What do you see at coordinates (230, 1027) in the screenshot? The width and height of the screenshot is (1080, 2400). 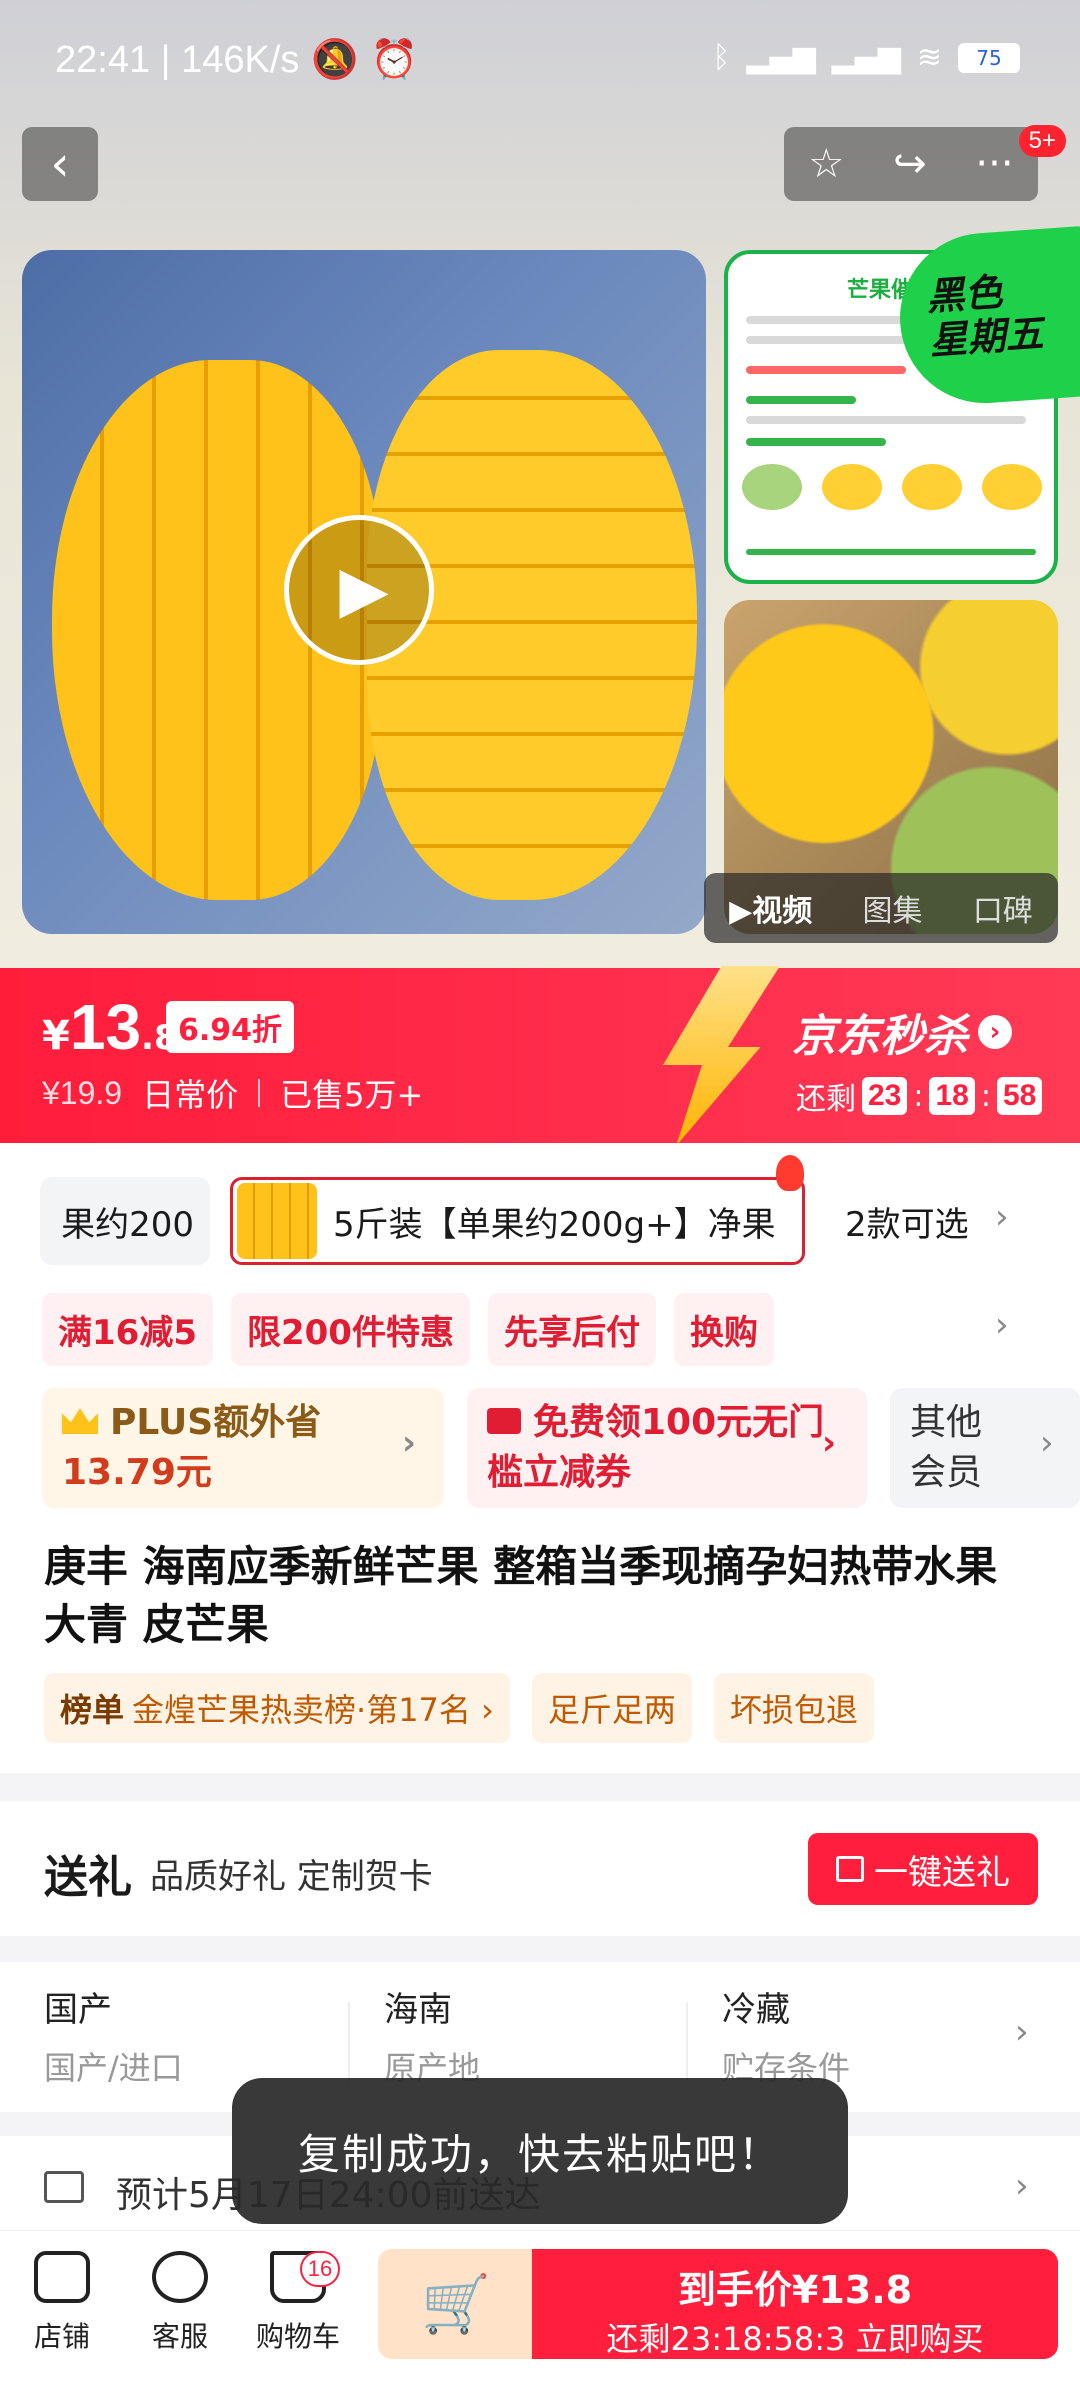 I see `discount-tag: 6.94折` at bounding box center [230, 1027].